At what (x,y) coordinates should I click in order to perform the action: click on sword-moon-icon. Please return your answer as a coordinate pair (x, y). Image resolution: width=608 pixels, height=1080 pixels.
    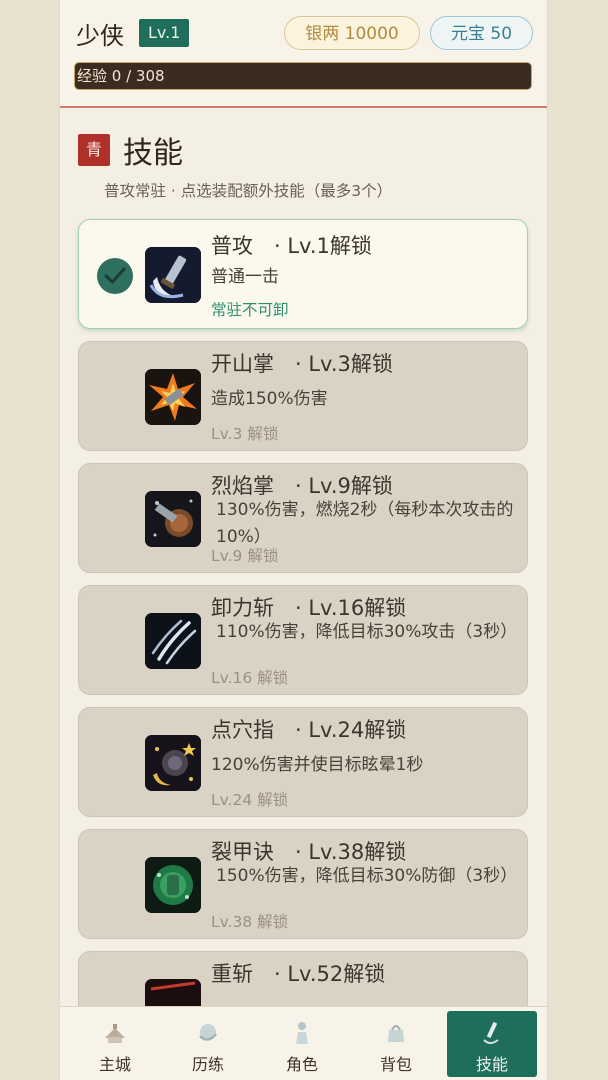
    Looking at the image, I should click on (173, 275).